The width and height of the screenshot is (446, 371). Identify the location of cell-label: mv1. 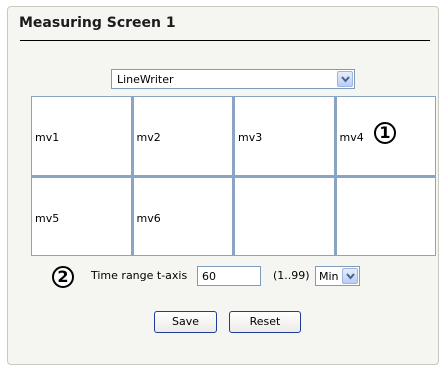
(47, 137).